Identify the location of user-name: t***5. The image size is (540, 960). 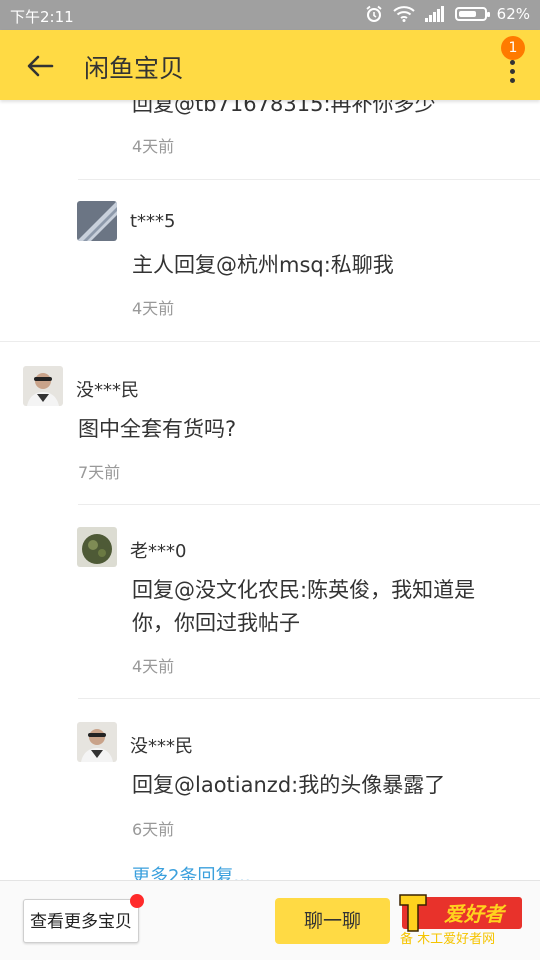
(153, 221).